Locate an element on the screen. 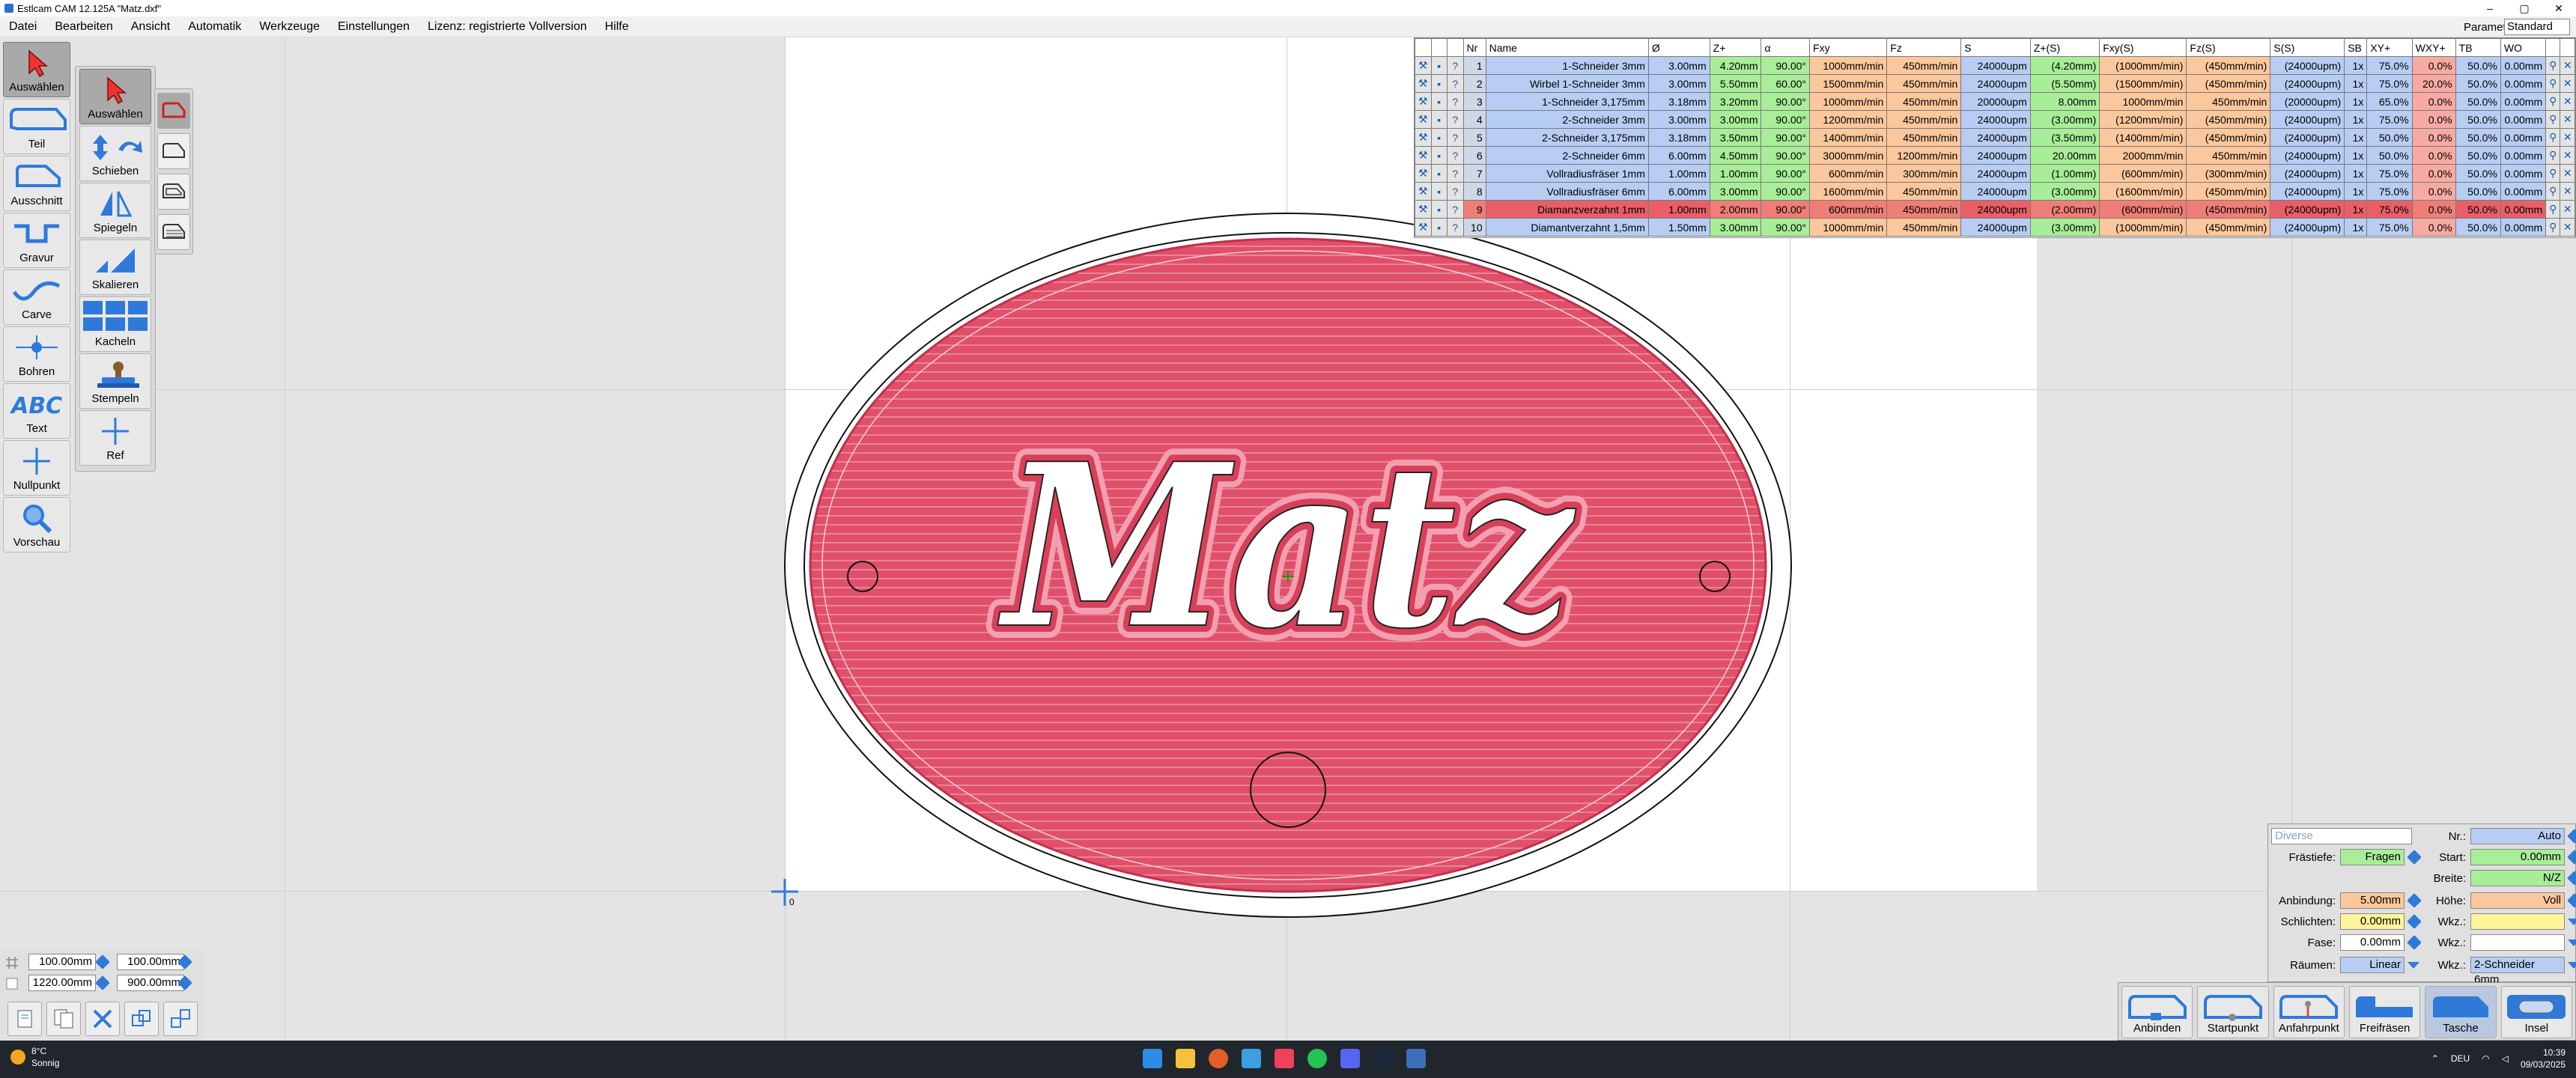 This screenshot has width=2576, height=1078. subtool-schieben: Schieben is located at coordinates (115, 153).